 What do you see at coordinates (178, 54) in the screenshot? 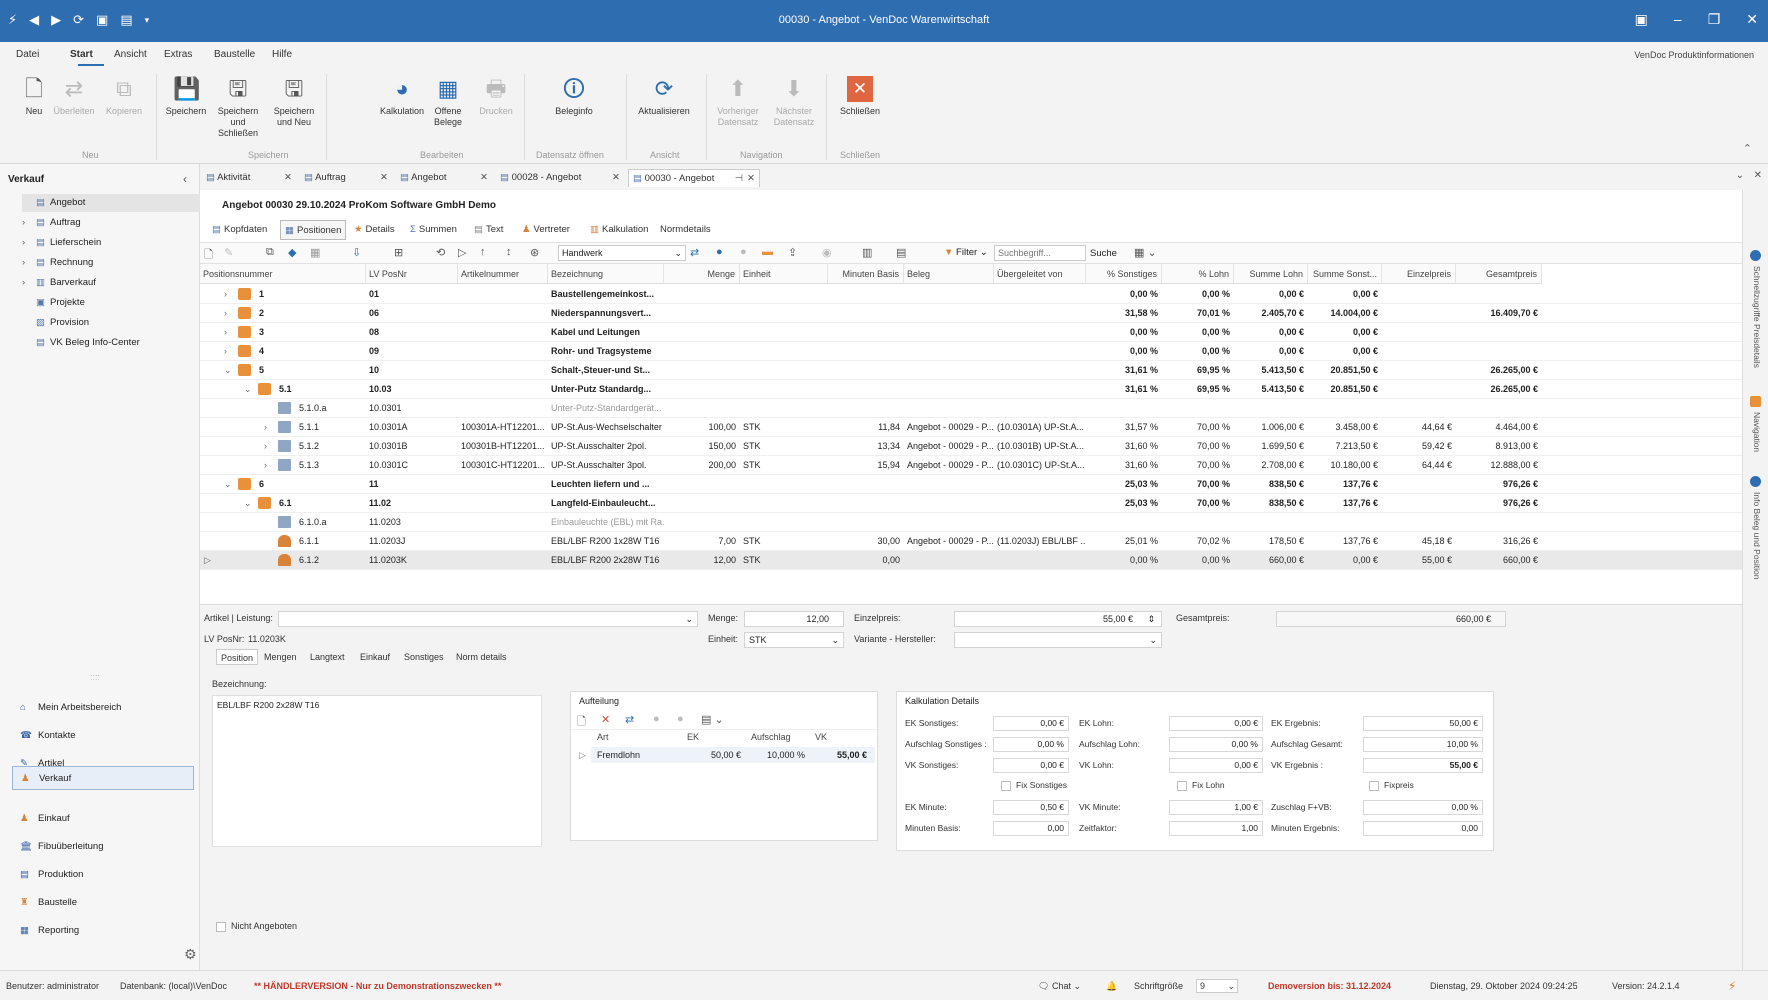
I see `menu-extras: Extras` at bounding box center [178, 54].